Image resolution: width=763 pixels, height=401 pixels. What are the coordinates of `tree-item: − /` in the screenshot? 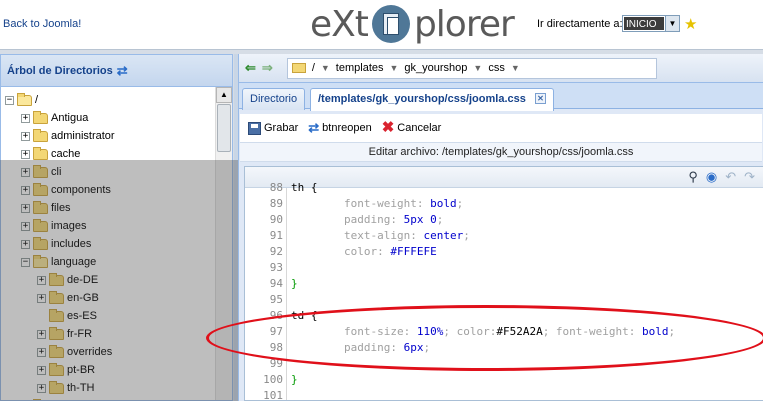 It's located at (21, 100).